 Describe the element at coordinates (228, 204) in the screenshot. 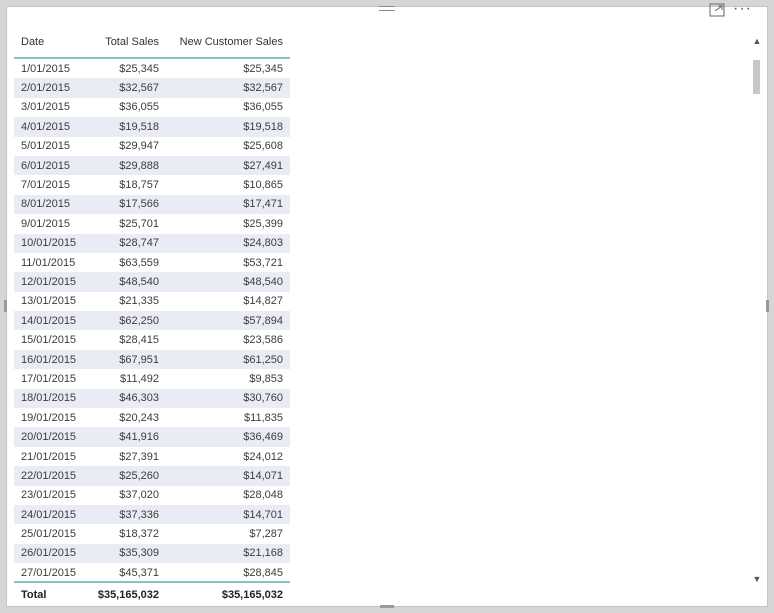

I see `cell-new-customer-sales: $17,471` at that location.